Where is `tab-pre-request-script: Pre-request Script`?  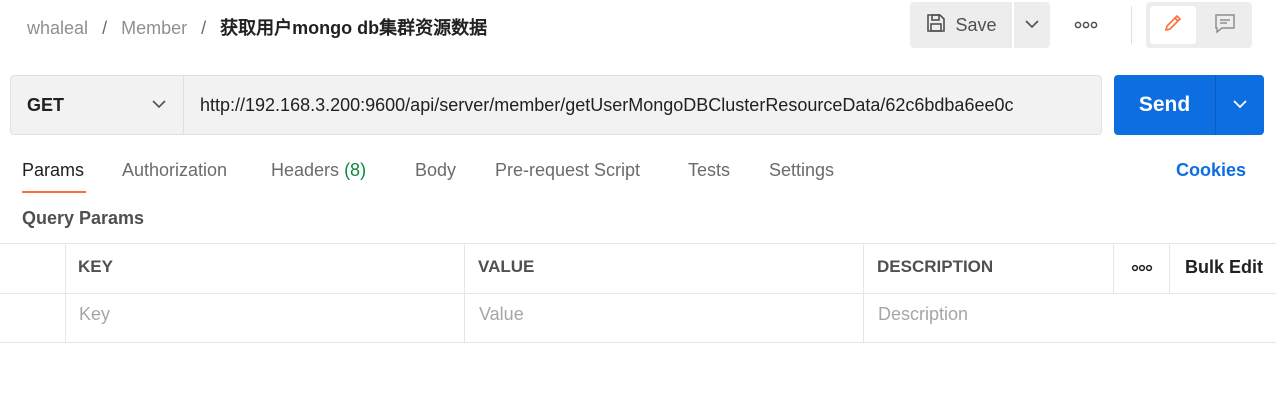
tab-pre-request-script: Pre-request Script is located at coordinates (567, 170).